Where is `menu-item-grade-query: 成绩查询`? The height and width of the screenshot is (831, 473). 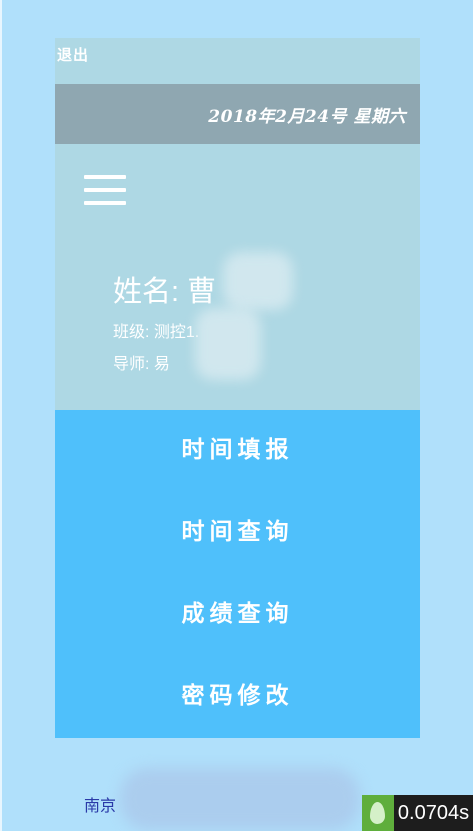 menu-item-grade-query: 成绩查询 is located at coordinates (237, 614).